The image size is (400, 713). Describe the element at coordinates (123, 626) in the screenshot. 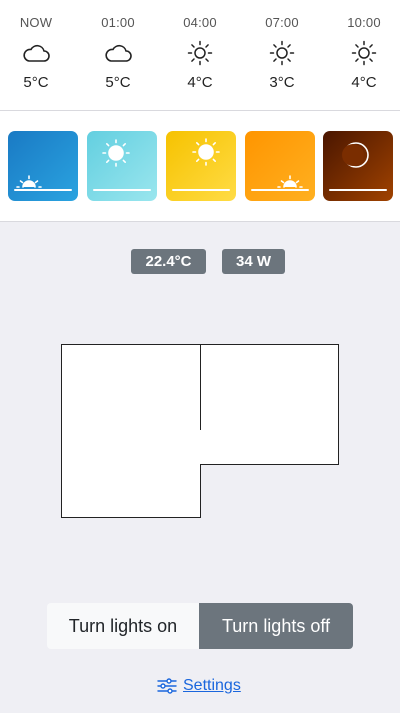

I see `turn-lights-on-button: Turn lights on` at that location.